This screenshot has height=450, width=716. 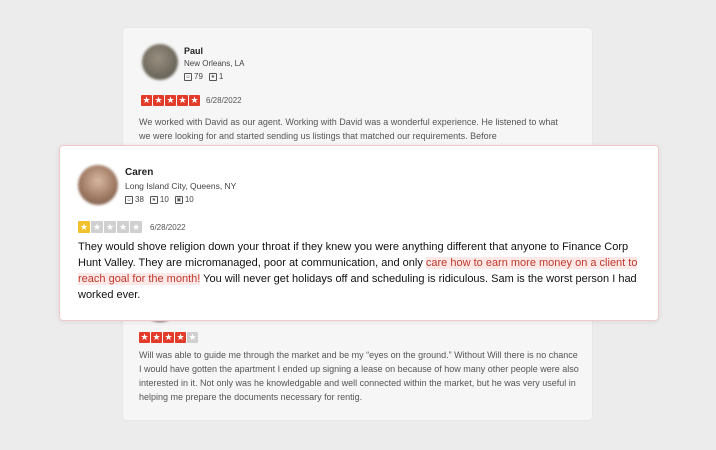 I want to click on reviewer-location: Long Island City, Queens, NY, so click(x=181, y=186).